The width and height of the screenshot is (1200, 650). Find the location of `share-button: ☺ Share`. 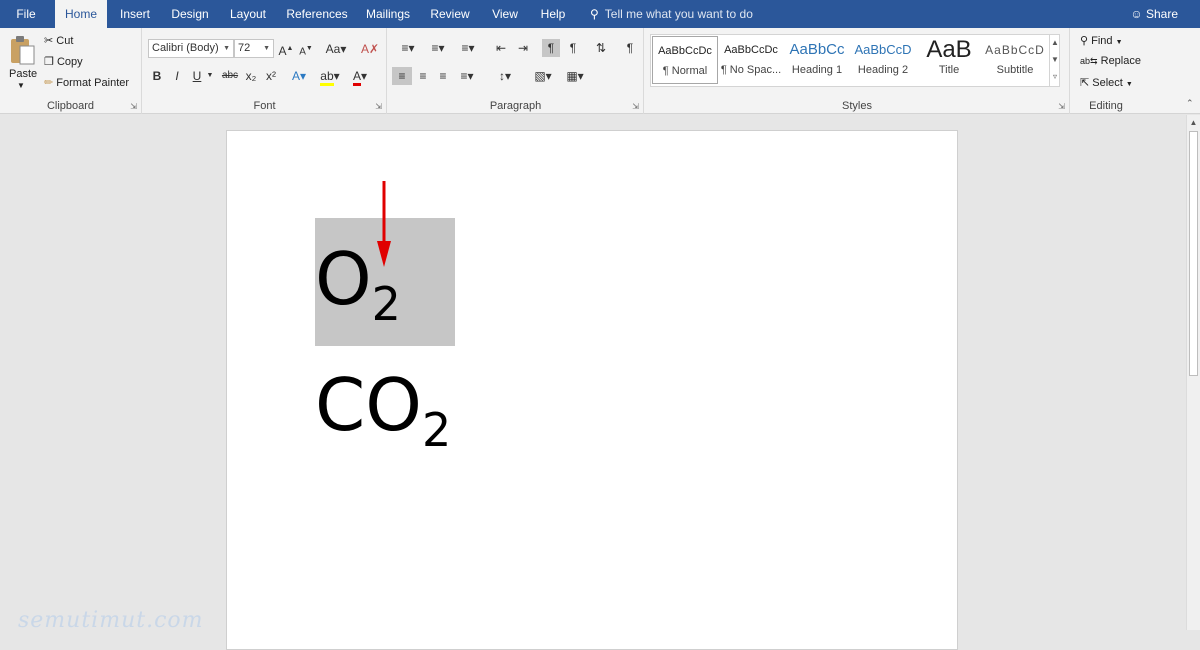

share-button: ☺ Share is located at coordinates (1154, 14).